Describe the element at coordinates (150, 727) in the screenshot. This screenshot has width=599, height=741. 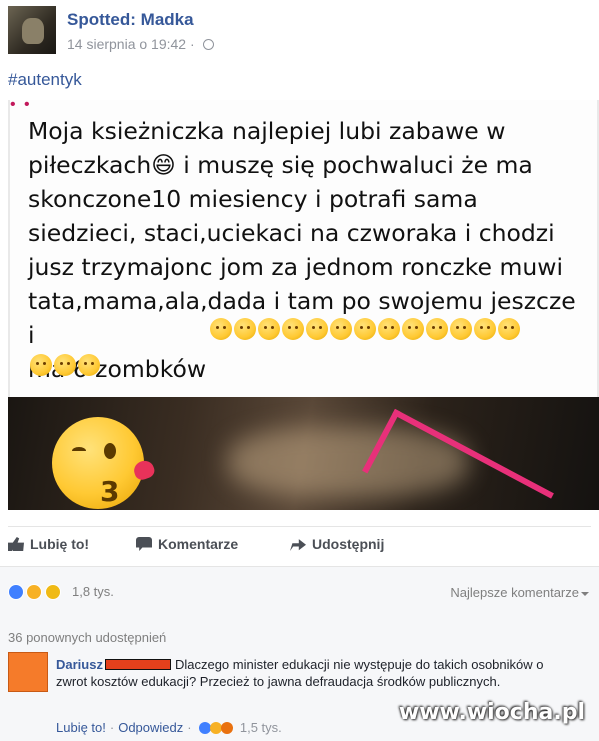
I see `comment-reply-link: Odpowiedz` at that location.